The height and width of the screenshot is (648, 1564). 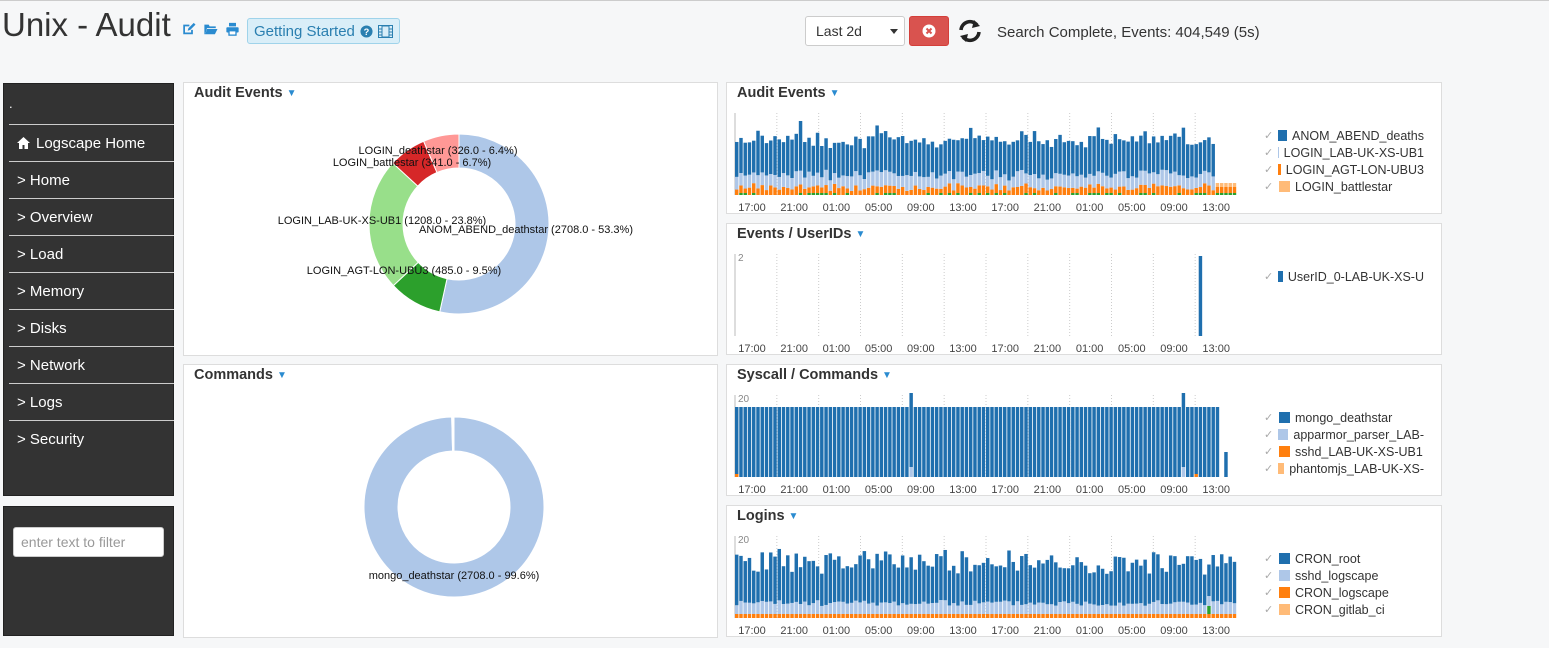 I want to click on sidebar-item-disks: > Disks, so click(x=91, y=327).